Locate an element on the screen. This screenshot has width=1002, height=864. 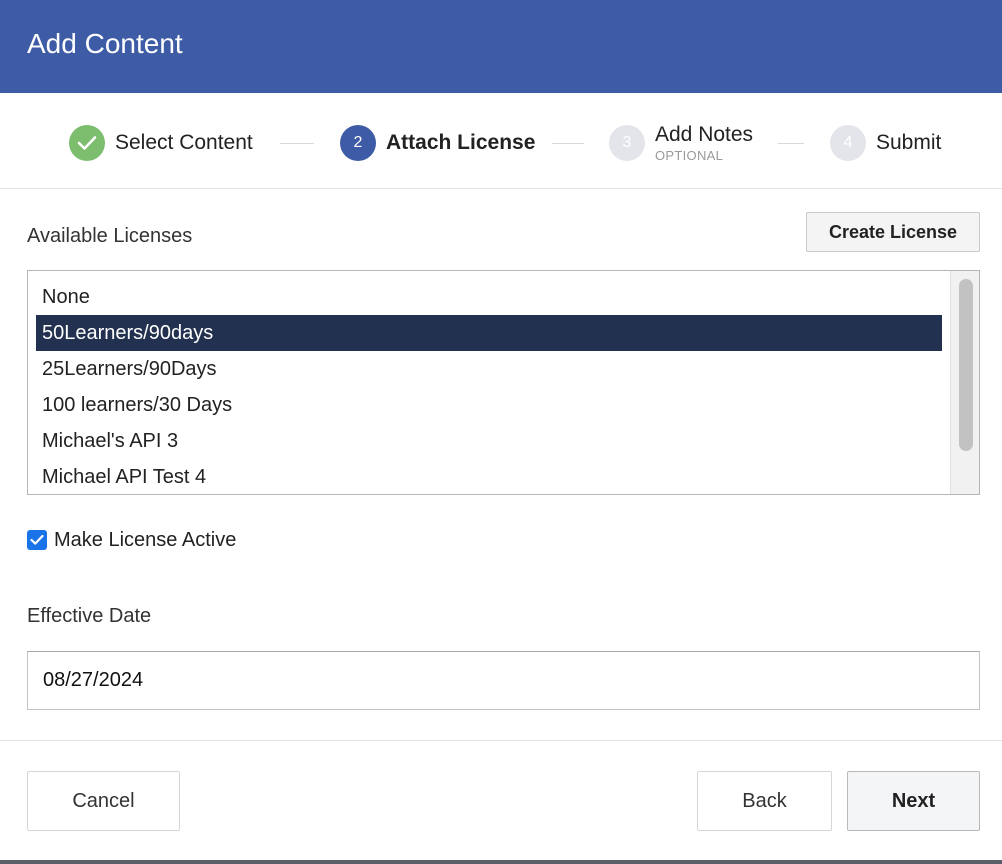
scrollbar-thumb is located at coordinates (966, 365).